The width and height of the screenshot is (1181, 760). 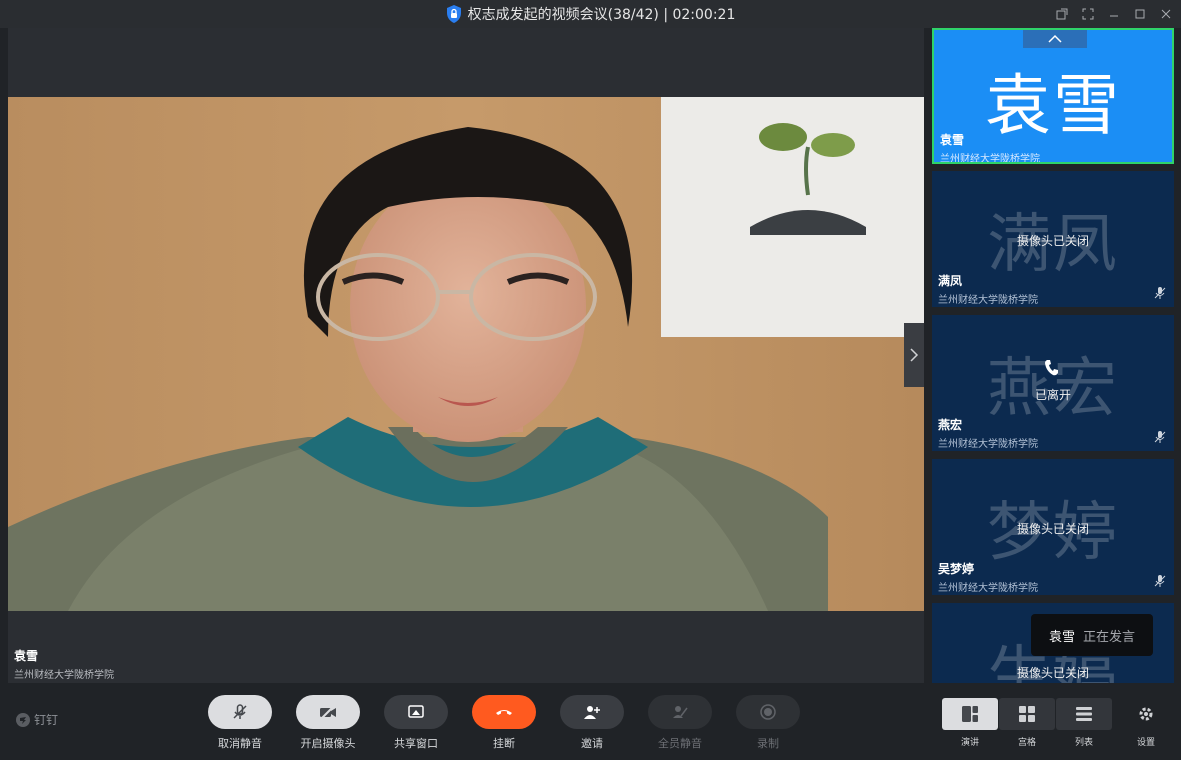 I want to click on collapse-panel-button, so click(x=1055, y=39).